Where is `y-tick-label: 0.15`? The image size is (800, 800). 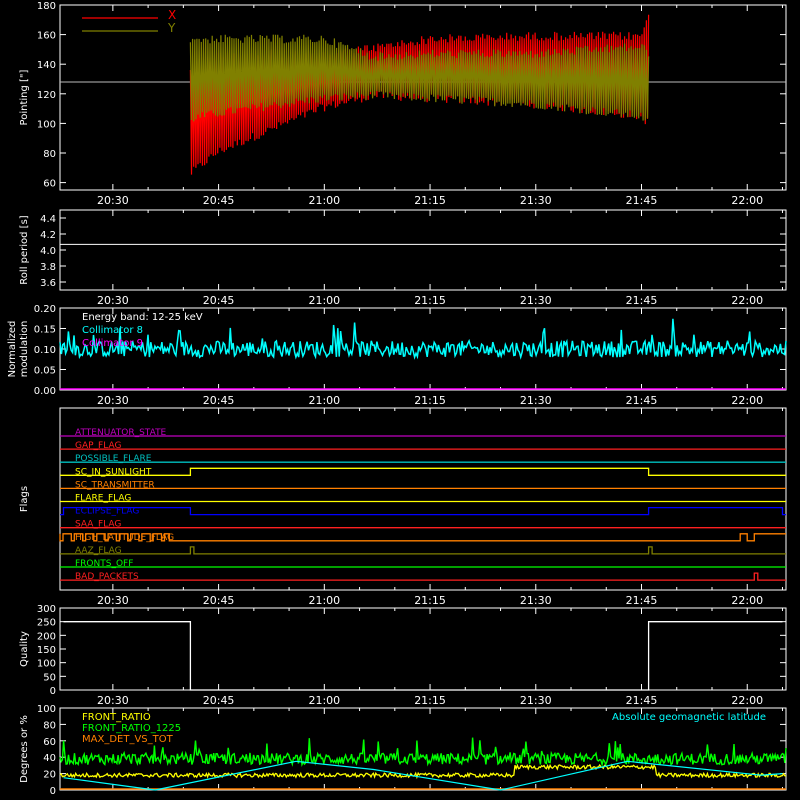 y-tick-label: 0.15 is located at coordinates (45, 330).